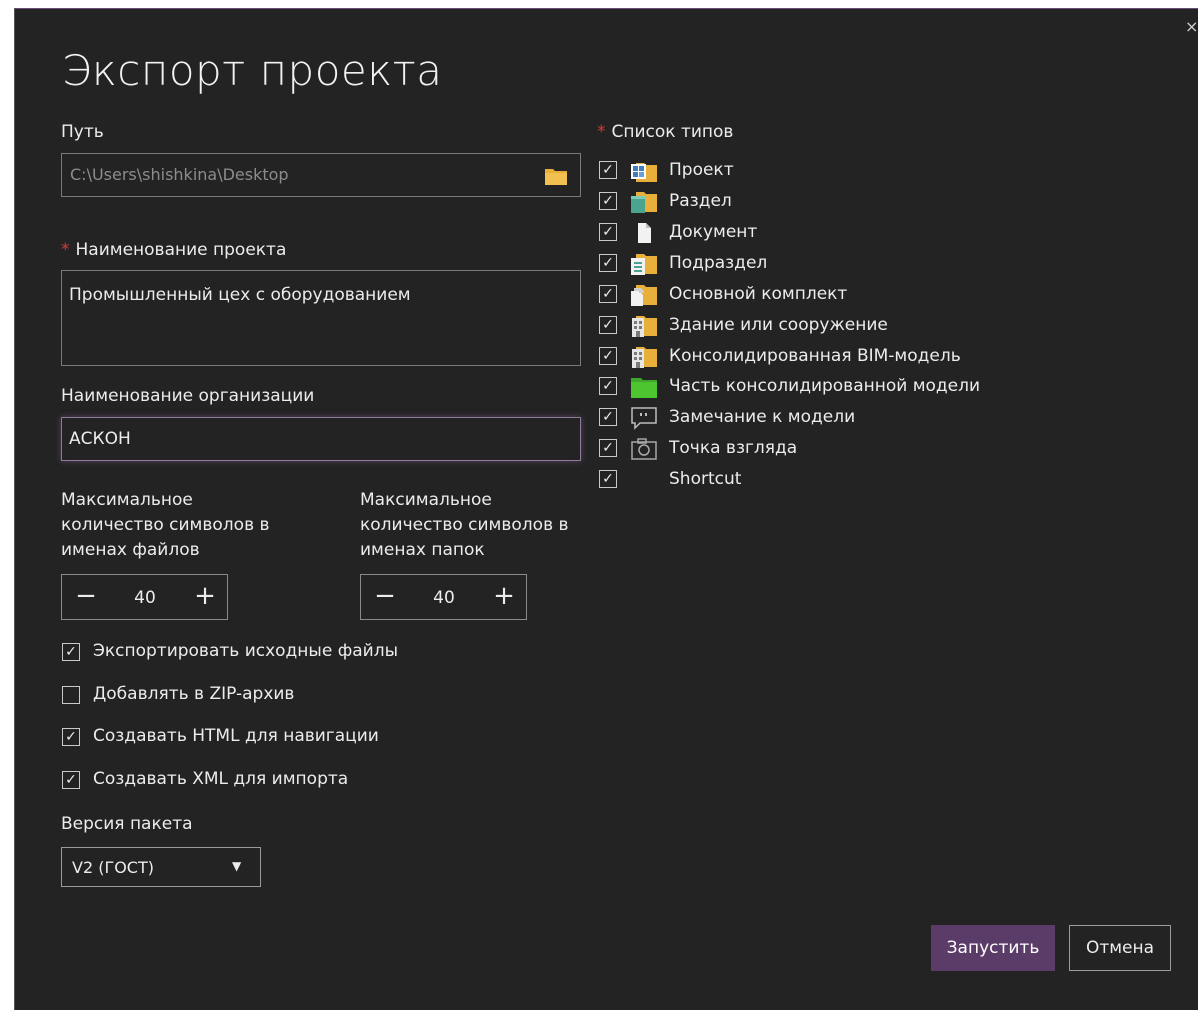 The height and width of the screenshot is (1010, 1198). I want to click on max-folder-chars-label-line: Максимальное, so click(426, 500).